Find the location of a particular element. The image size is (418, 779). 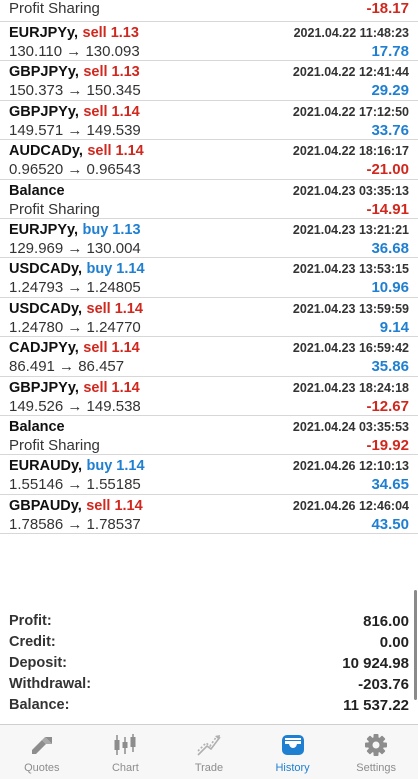

summary-label: Credit: is located at coordinates (32, 642).